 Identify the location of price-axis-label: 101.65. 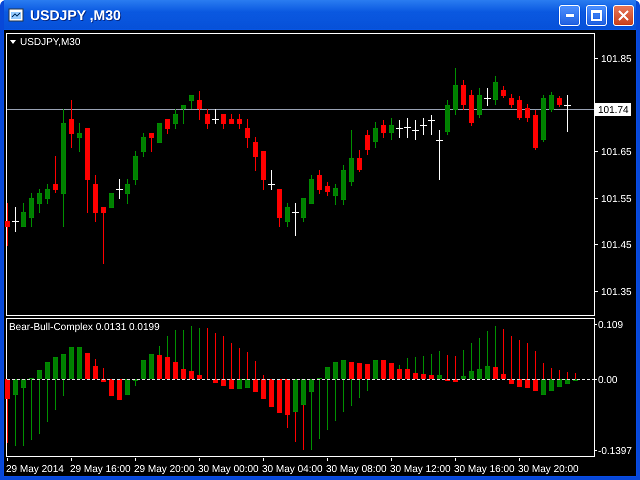
(616, 152).